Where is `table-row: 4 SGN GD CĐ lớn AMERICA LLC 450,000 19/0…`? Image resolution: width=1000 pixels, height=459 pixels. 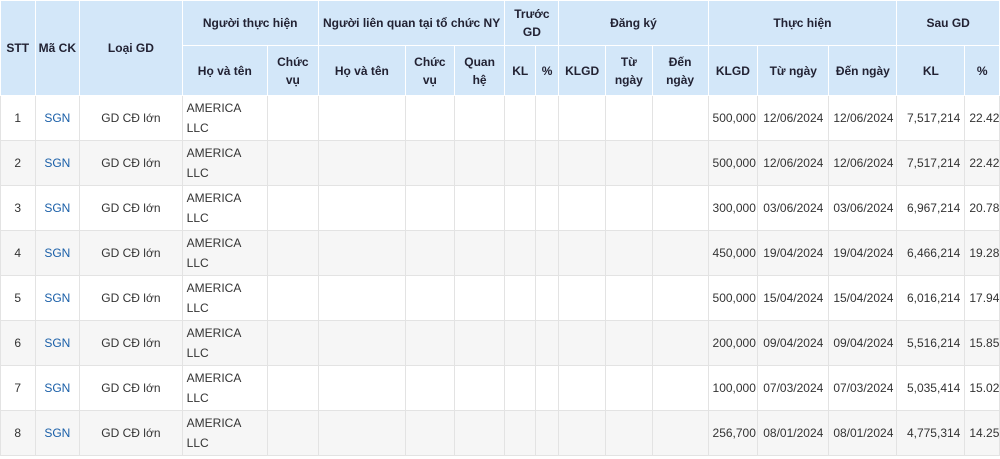 table-row: 4 SGN GD CĐ lớn AMERICA LLC 450,000 19/0… is located at coordinates (500, 253).